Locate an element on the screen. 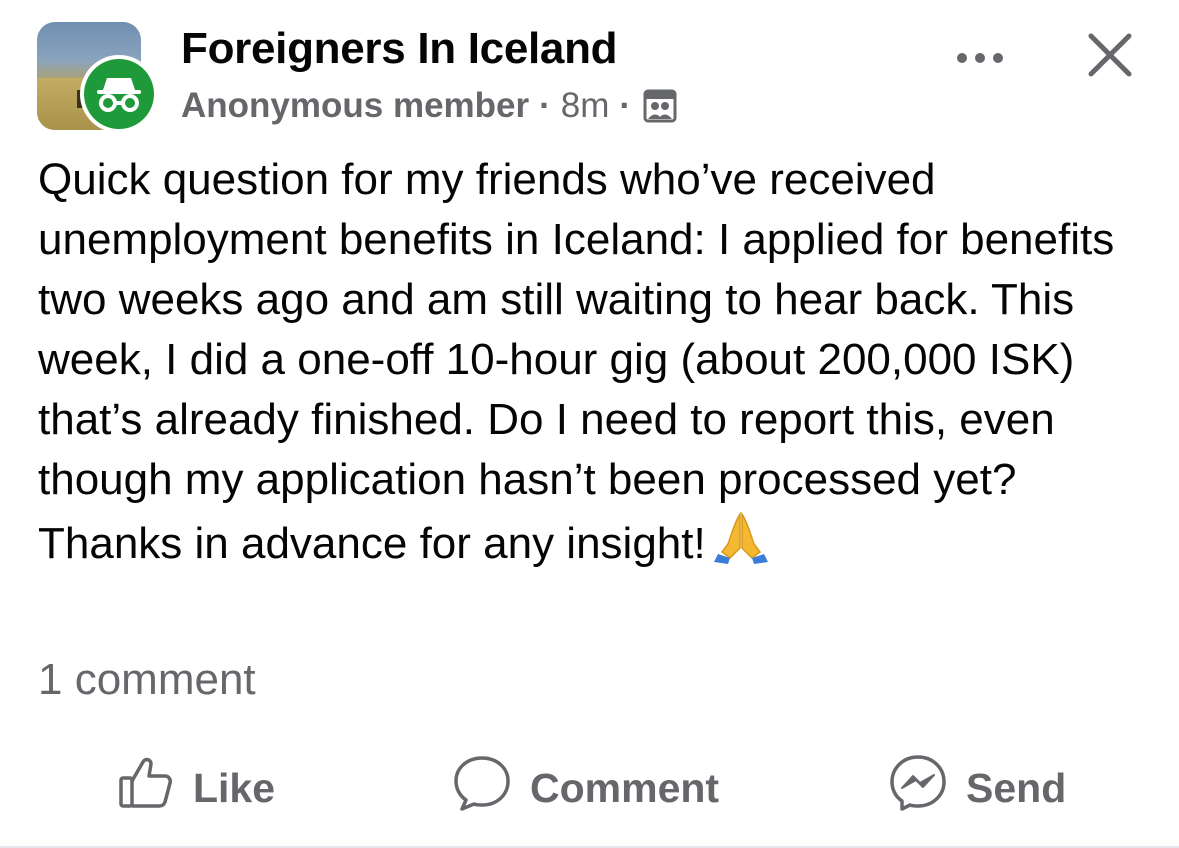 The image size is (1179, 848). post-meta: Anonymous member · 8m · is located at coordinates (429, 106).